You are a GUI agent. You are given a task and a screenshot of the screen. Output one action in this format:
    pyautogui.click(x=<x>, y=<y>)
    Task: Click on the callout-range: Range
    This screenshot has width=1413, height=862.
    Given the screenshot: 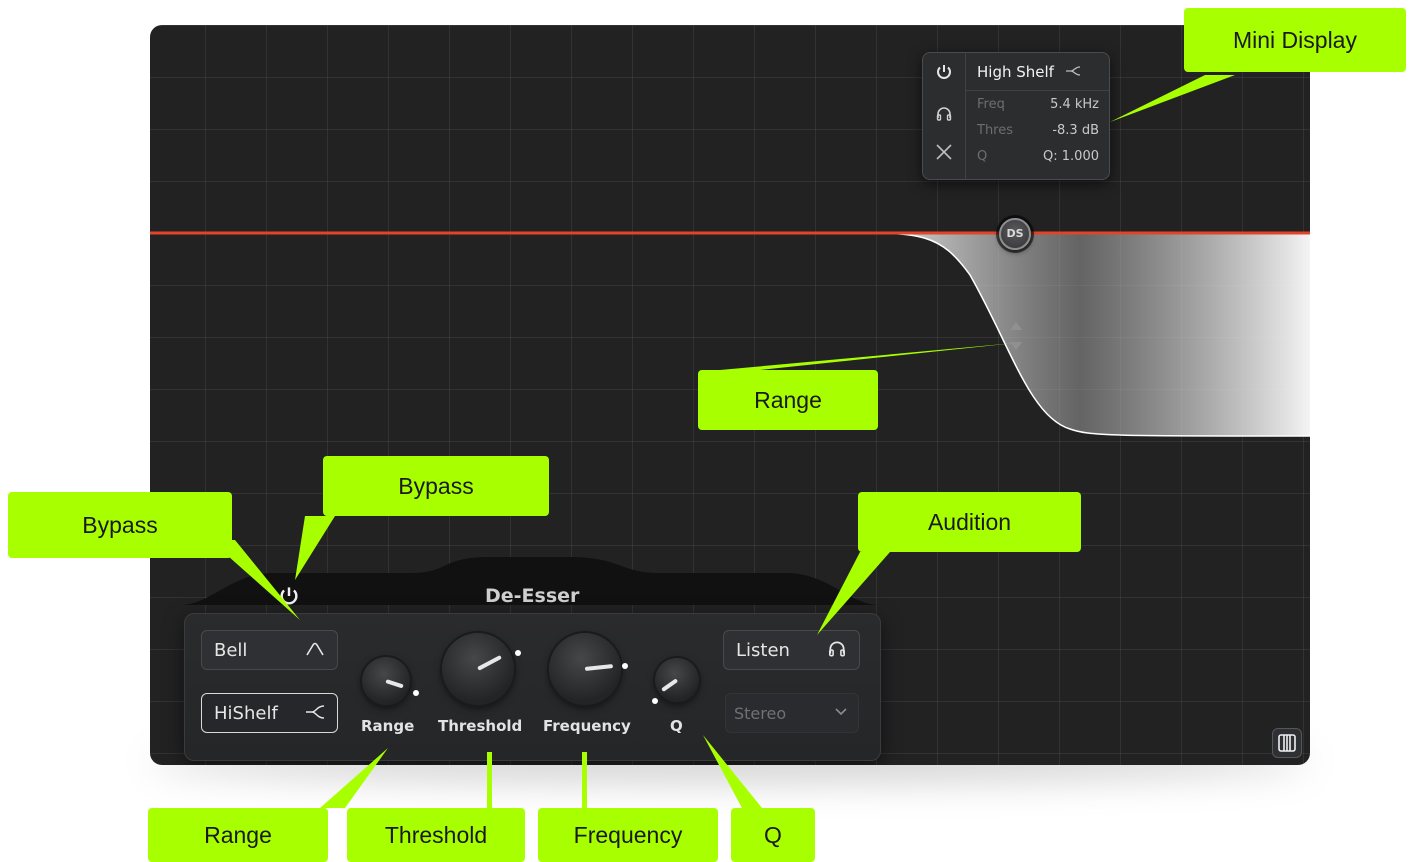 What is the action you would take?
    pyautogui.click(x=238, y=835)
    